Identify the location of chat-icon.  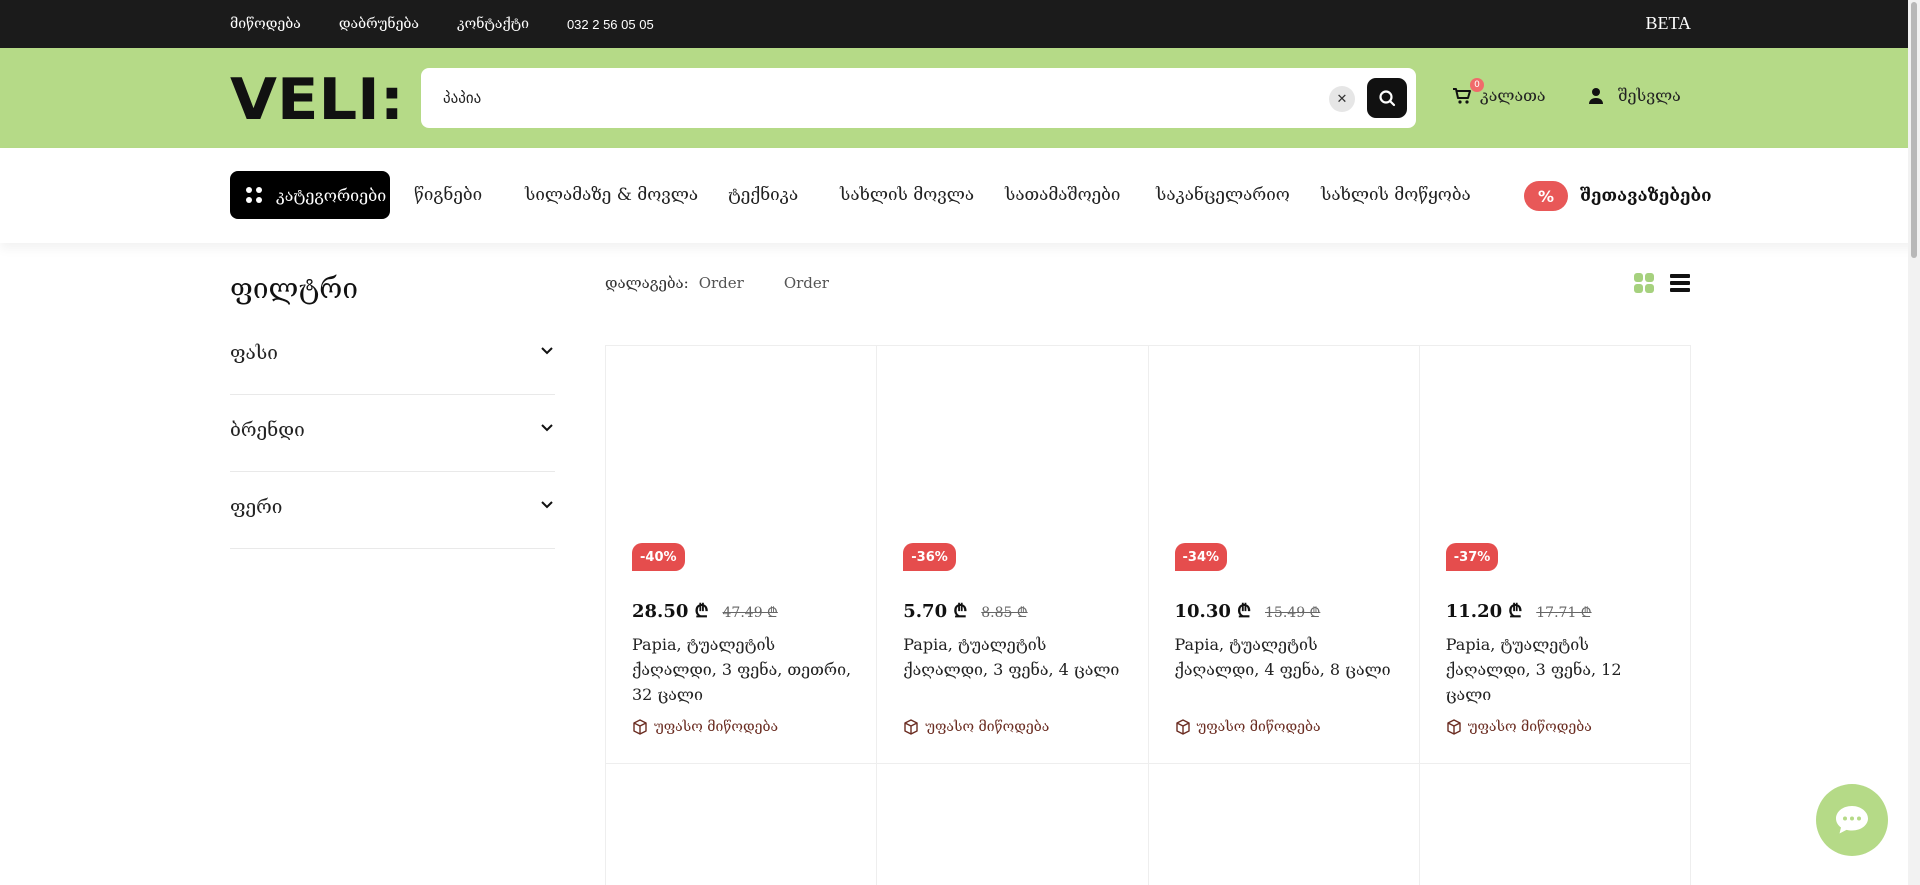
(1852, 820).